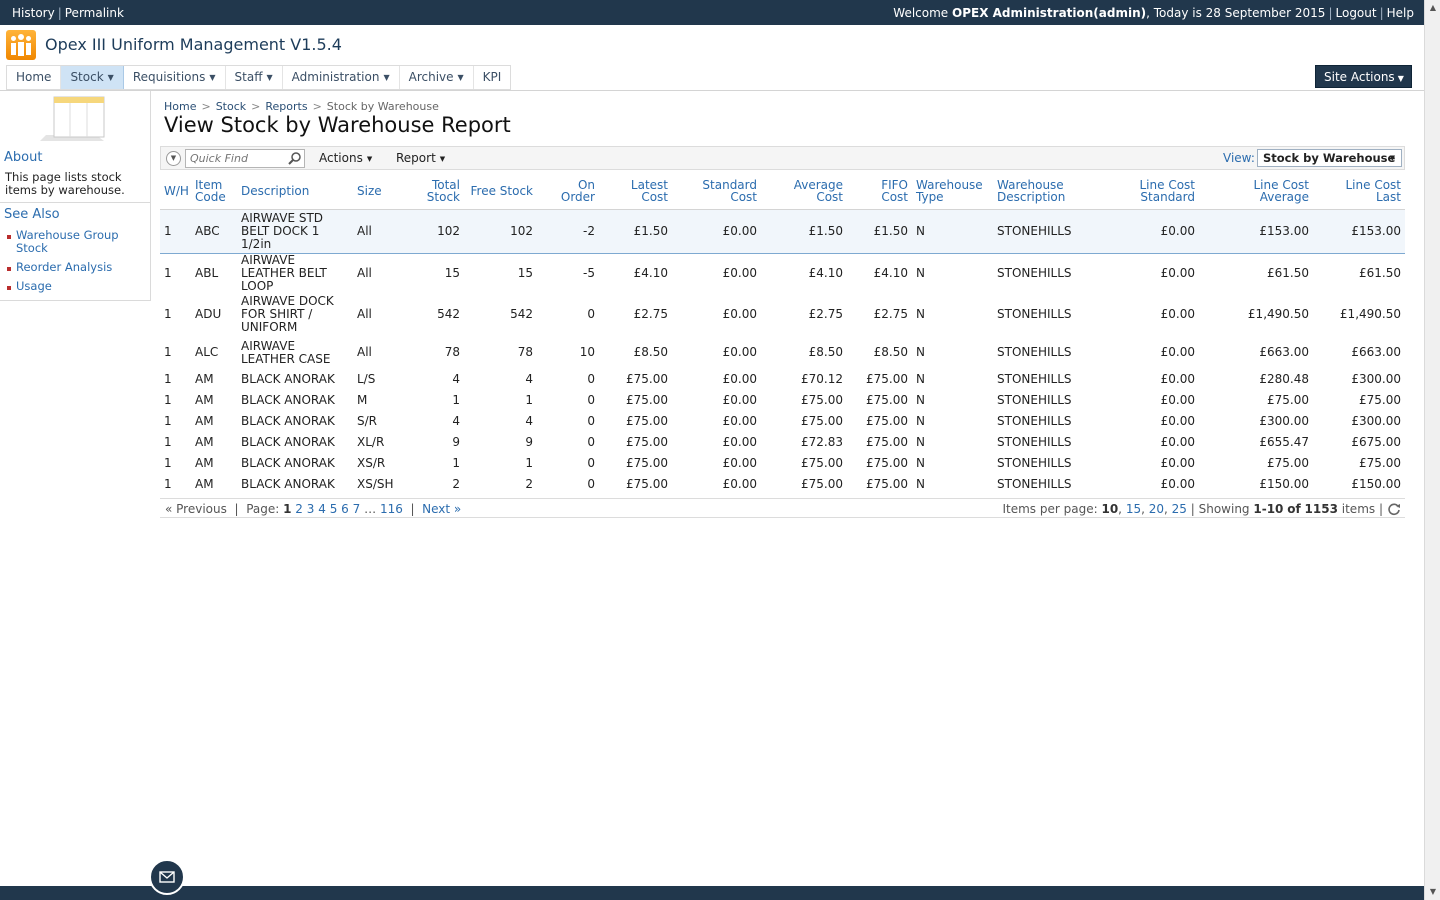  I want to click on table-cell: ABL, so click(207, 272).